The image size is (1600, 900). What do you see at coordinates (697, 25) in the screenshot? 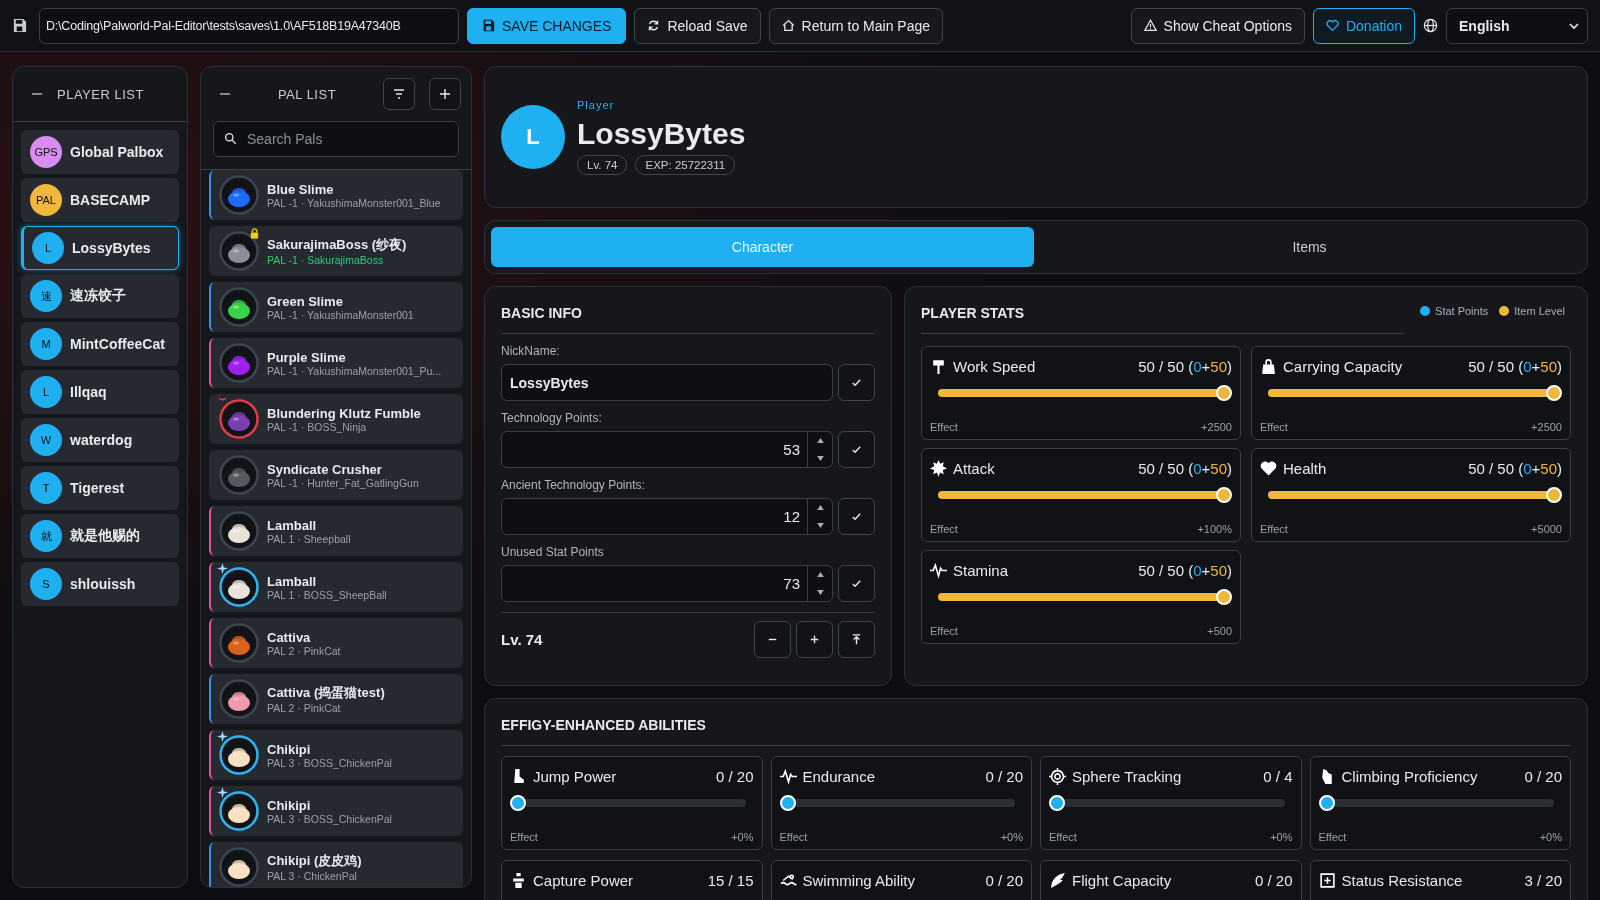
I see `reload-save-button: Reload Save` at bounding box center [697, 25].